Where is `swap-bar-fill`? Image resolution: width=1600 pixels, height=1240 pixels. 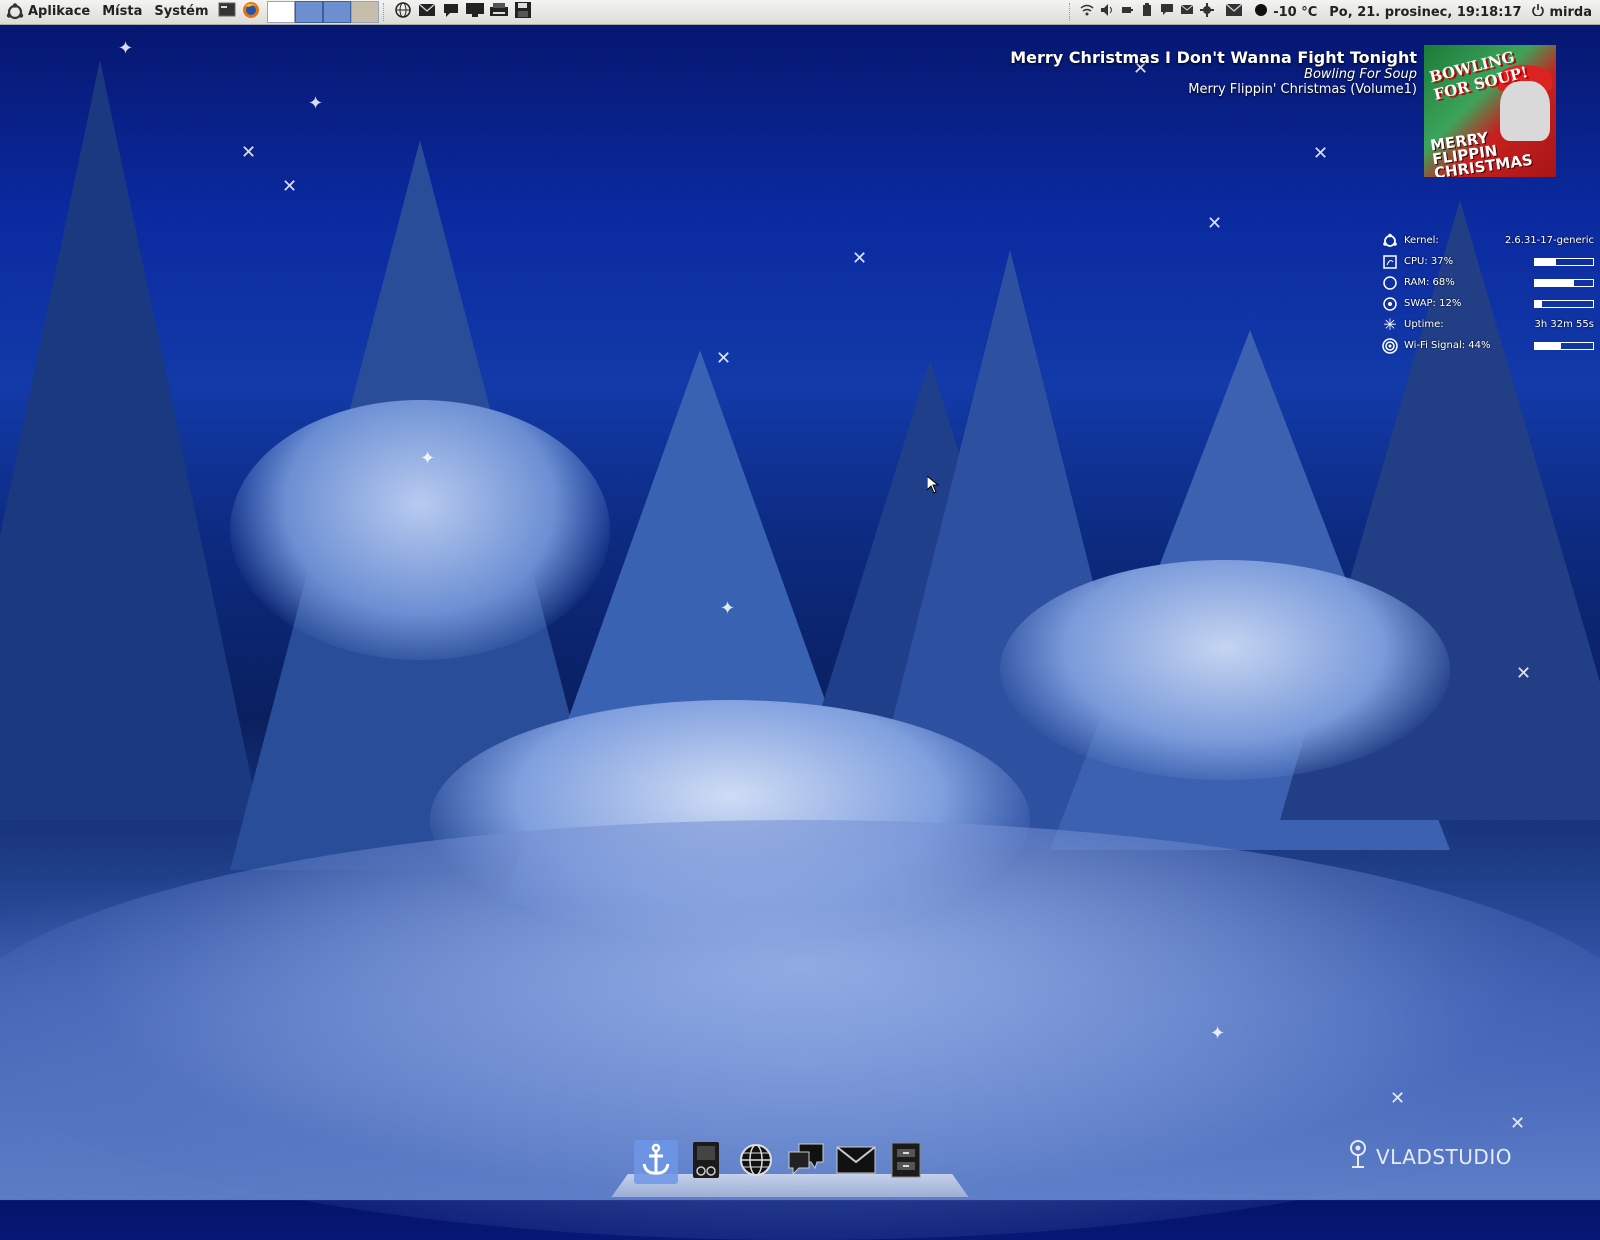 swap-bar-fill is located at coordinates (1538, 304).